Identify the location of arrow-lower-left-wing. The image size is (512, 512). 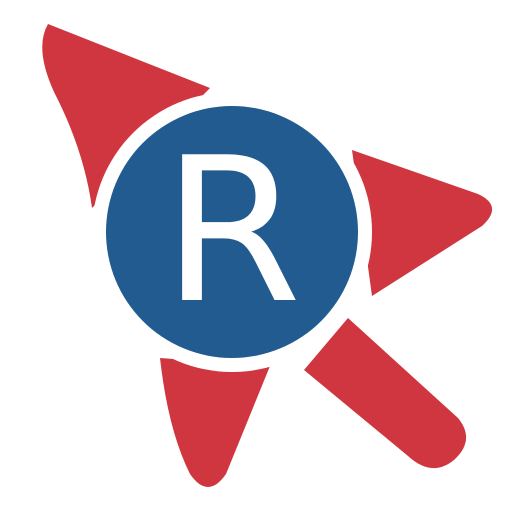
(215, 422).